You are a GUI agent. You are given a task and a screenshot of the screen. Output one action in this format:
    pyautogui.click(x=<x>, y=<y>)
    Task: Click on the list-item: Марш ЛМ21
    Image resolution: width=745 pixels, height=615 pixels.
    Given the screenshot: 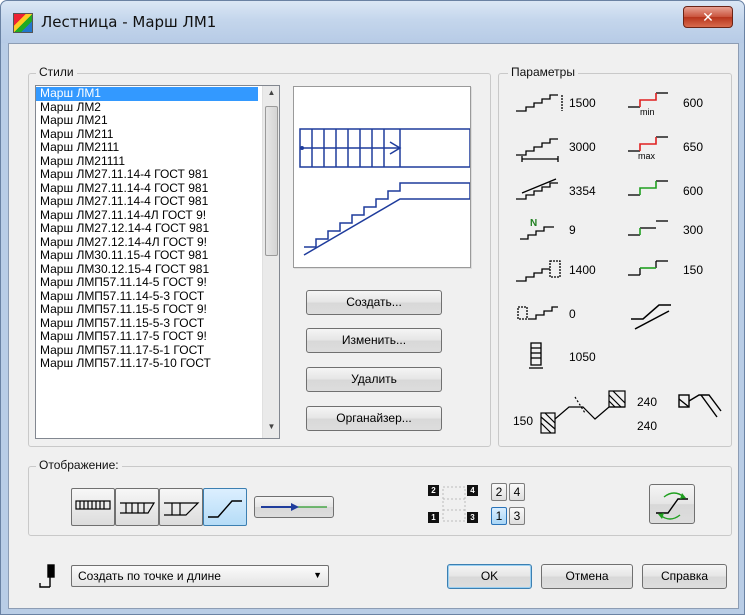 What is the action you would take?
    pyautogui.click(x=147, y=121)
    